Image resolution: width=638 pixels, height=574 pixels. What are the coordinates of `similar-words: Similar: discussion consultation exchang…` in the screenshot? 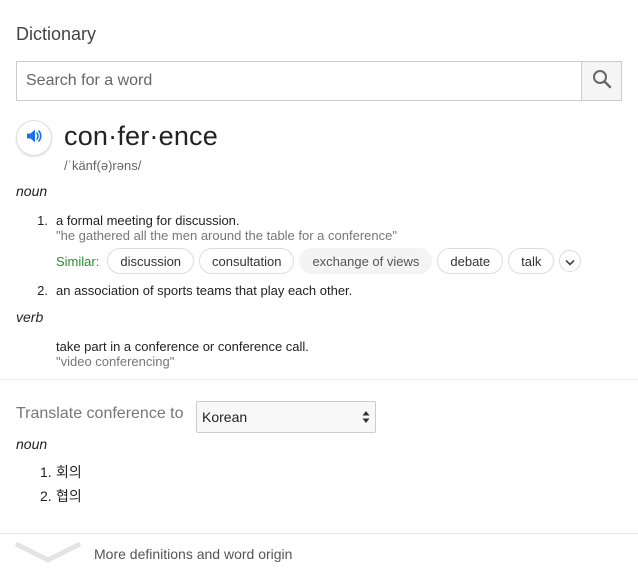 It's located at (319, 261).